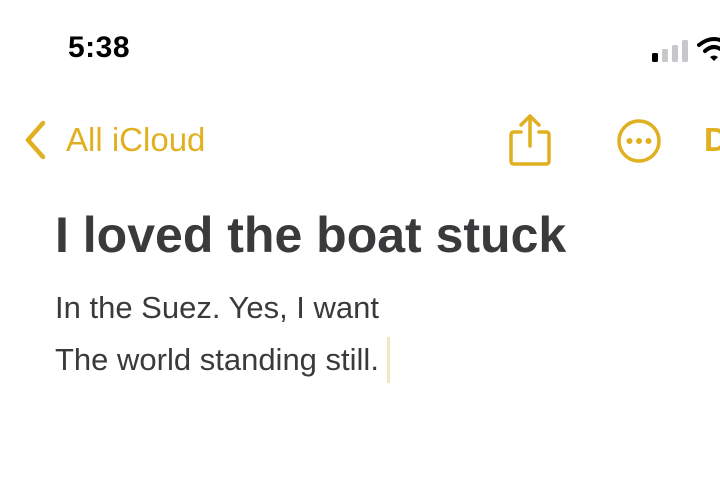 This screenshot has height=477, width=720. What do you see at coordinates (639, 141) in the screenshot?
I see `ellipsis-circle-icon` at bounding box center [639, 141].